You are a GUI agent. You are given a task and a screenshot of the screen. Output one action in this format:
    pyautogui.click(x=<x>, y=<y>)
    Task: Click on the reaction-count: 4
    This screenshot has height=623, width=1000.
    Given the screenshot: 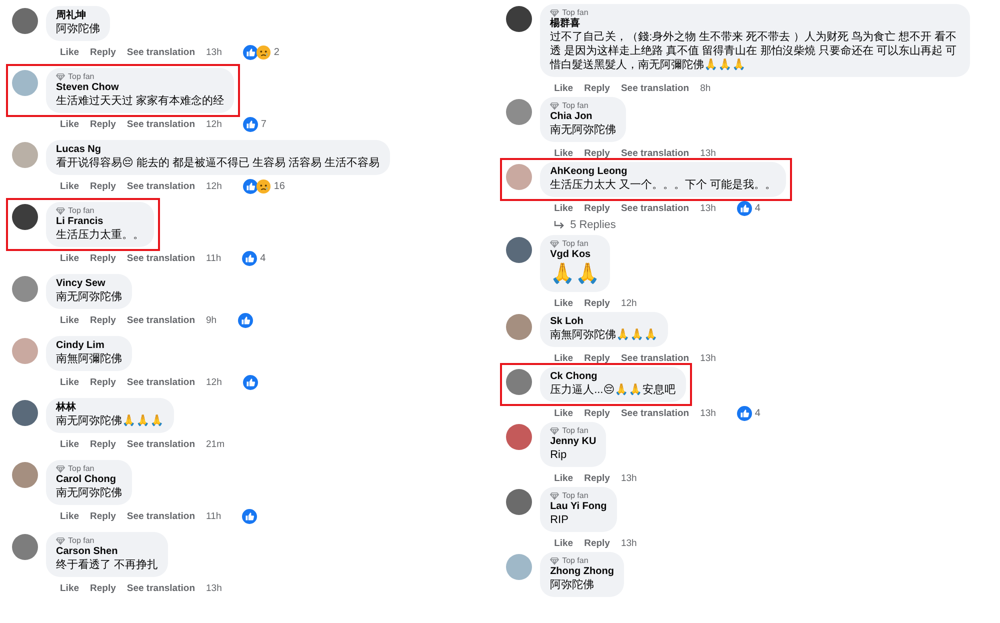 What is the action you would take?
    pyautogui.click(x=757, y=208)
    